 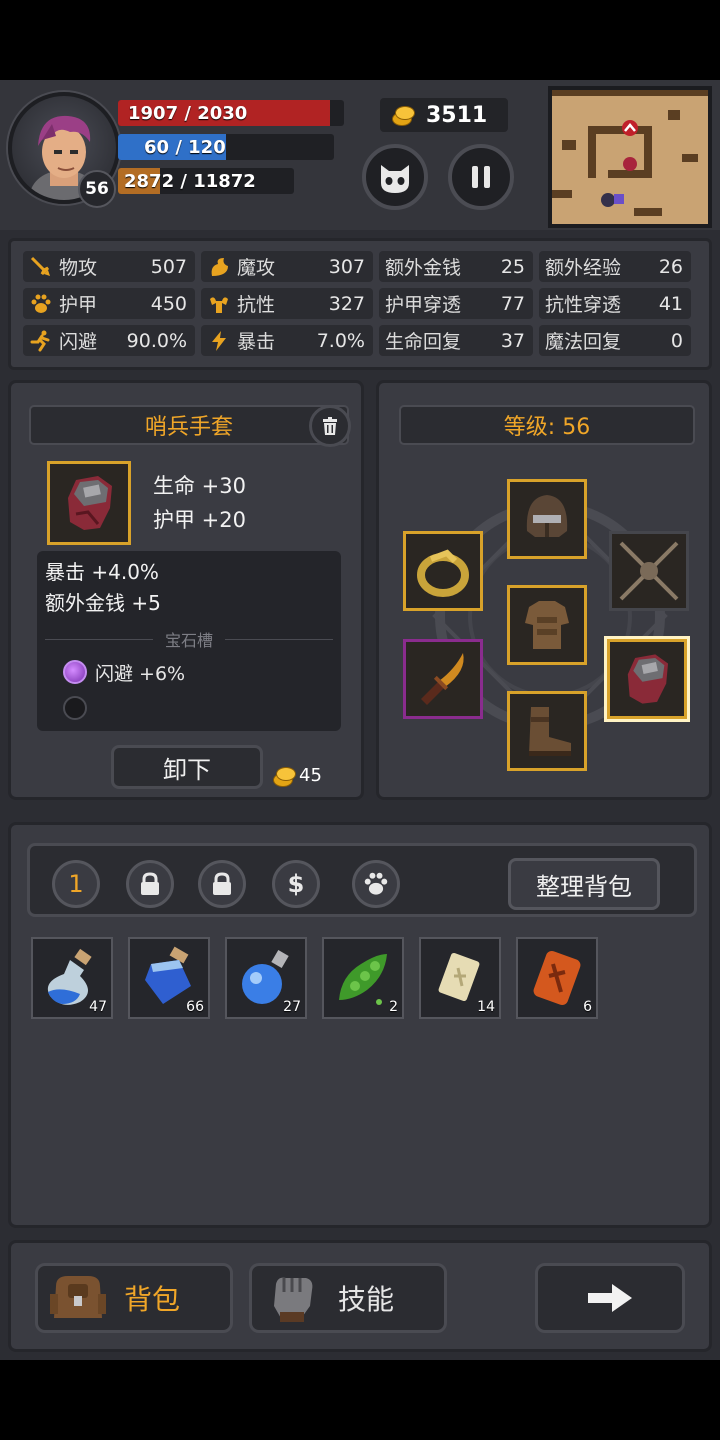 I want to click on item-affix: 暴击 +4.0%, so click(x=102, y=572).